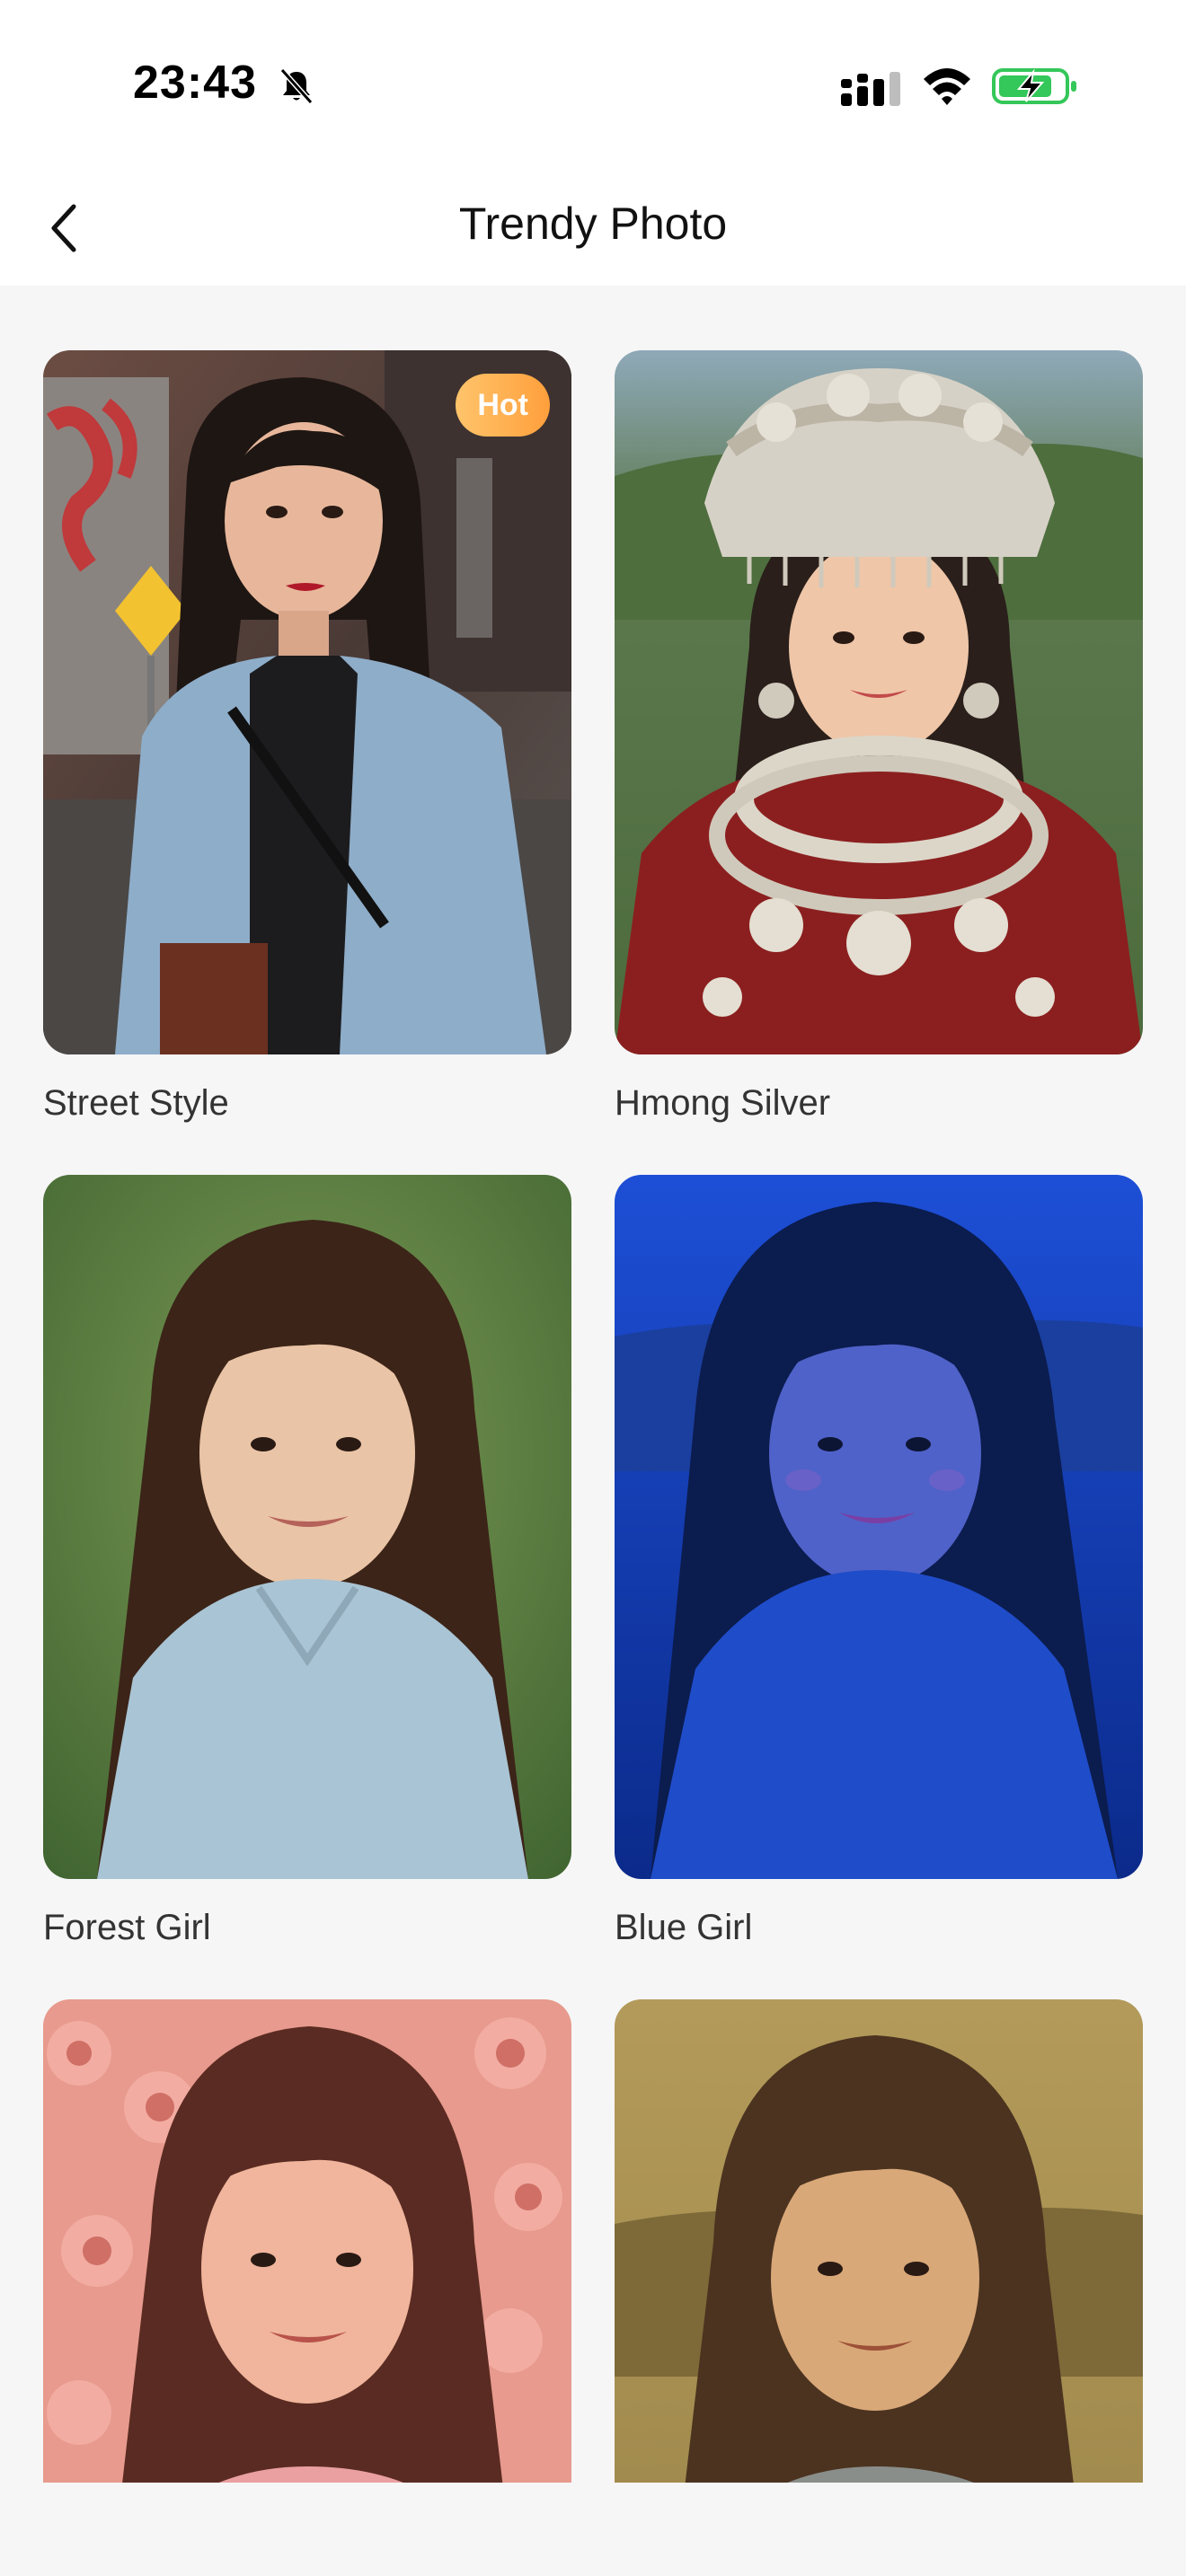 This screenshot has width=1186, height=2576. I want to click on card-label: Hmong Silver, so click(723, 1103).